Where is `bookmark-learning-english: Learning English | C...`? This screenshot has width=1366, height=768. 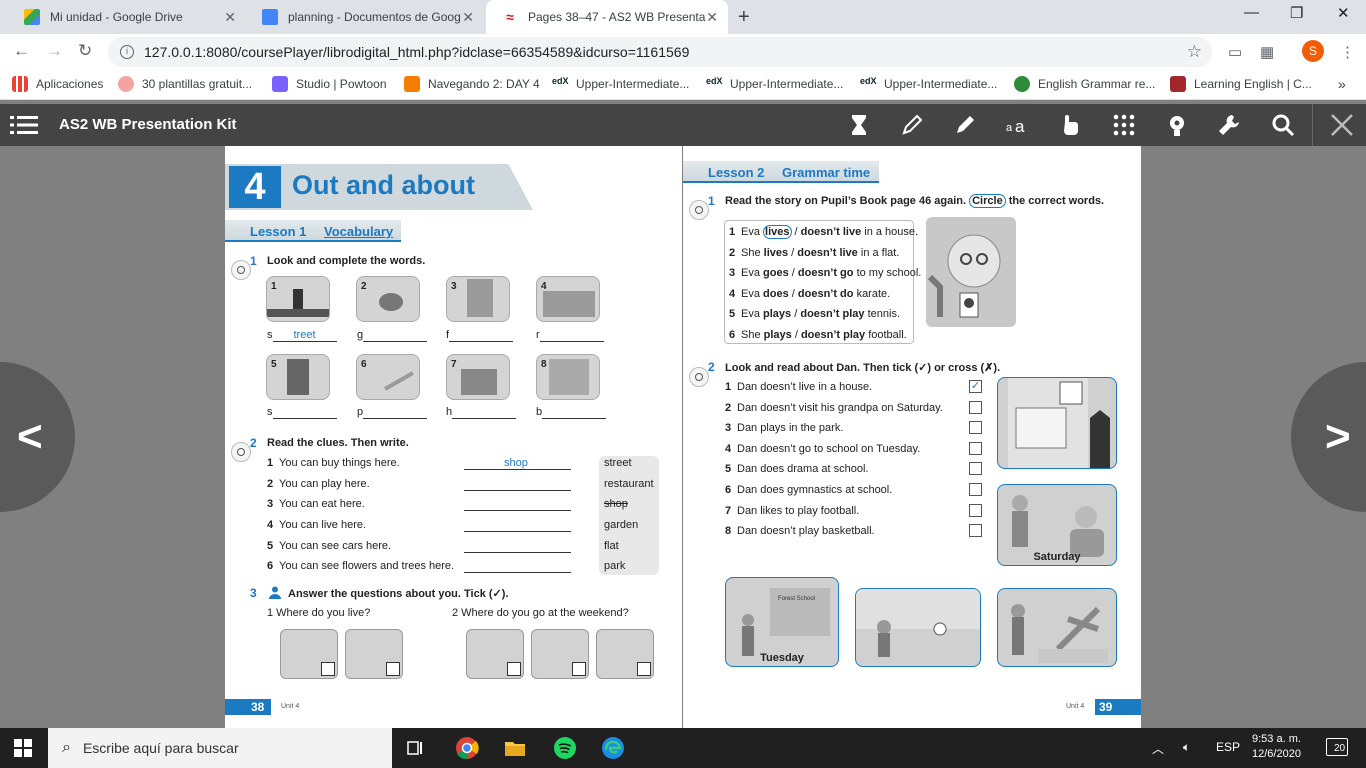
bookmark-learning-english: Learning English | C... is located at coordinates (1241, 84).